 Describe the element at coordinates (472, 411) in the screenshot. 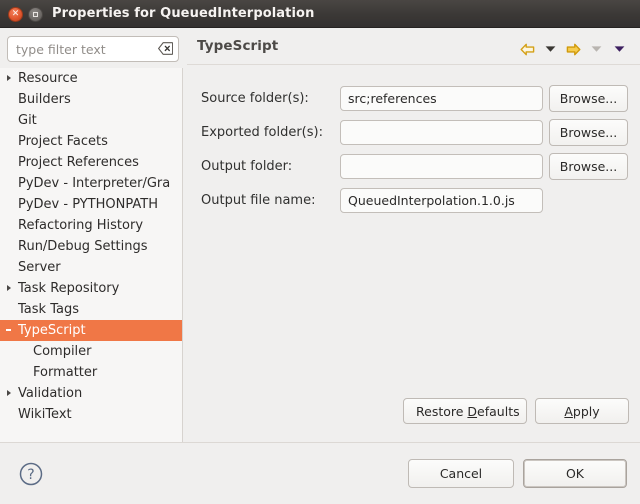

I see `restore-defaults-mnemonic: D` at that location.